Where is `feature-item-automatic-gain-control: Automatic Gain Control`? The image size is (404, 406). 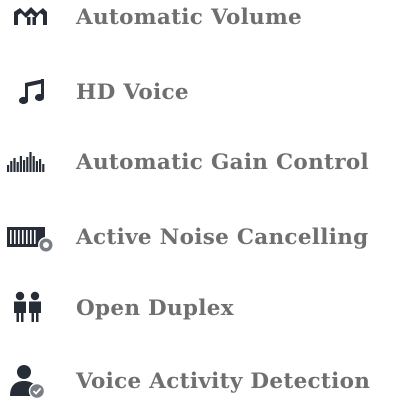
feature-item-automatic-gain-control: Automatic Gain Control is located at coordinates (202, 163).